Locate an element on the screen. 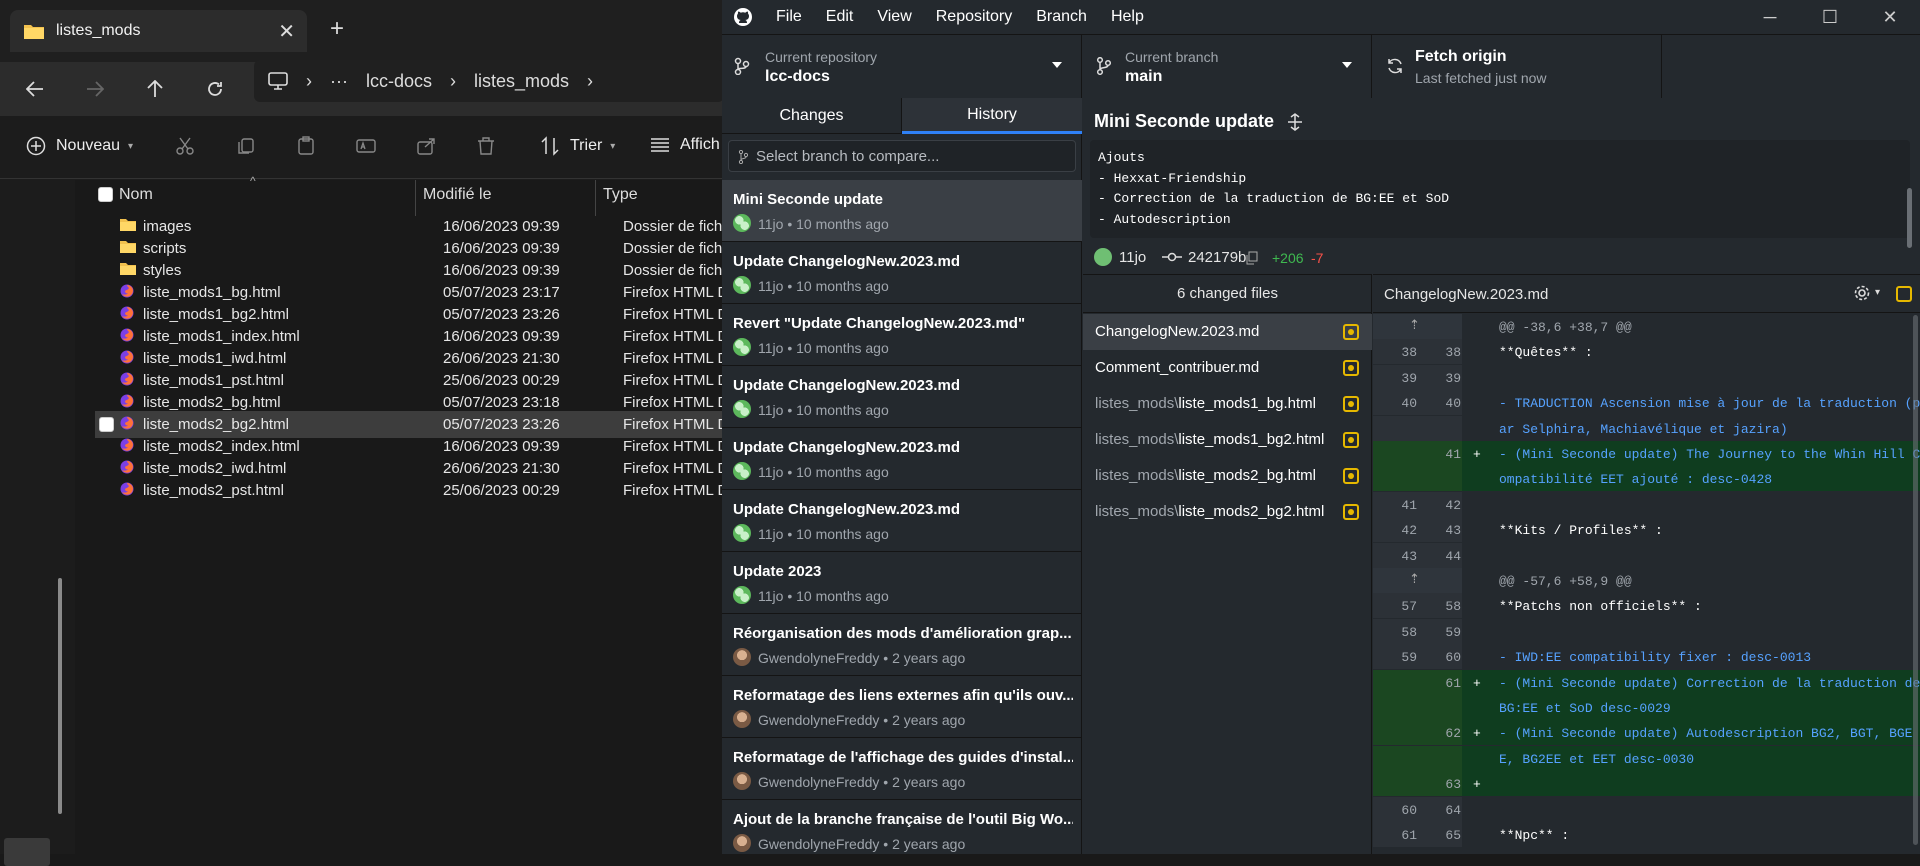  changed-file-item: listes_mods\liste_mods2_bg2.html is located at coordinates (1227, 512).